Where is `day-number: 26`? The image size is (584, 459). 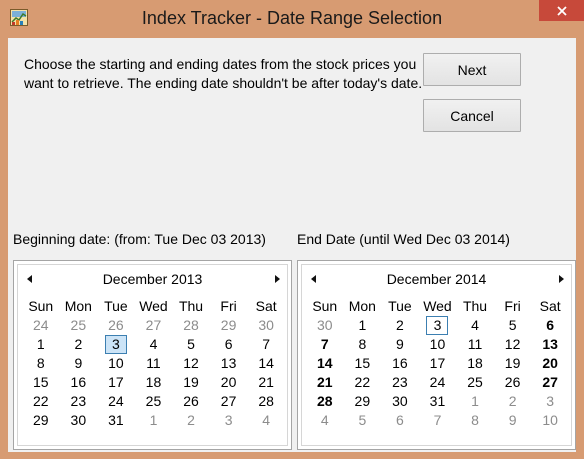 day-number: 26 is located at coordinates (191, 401).